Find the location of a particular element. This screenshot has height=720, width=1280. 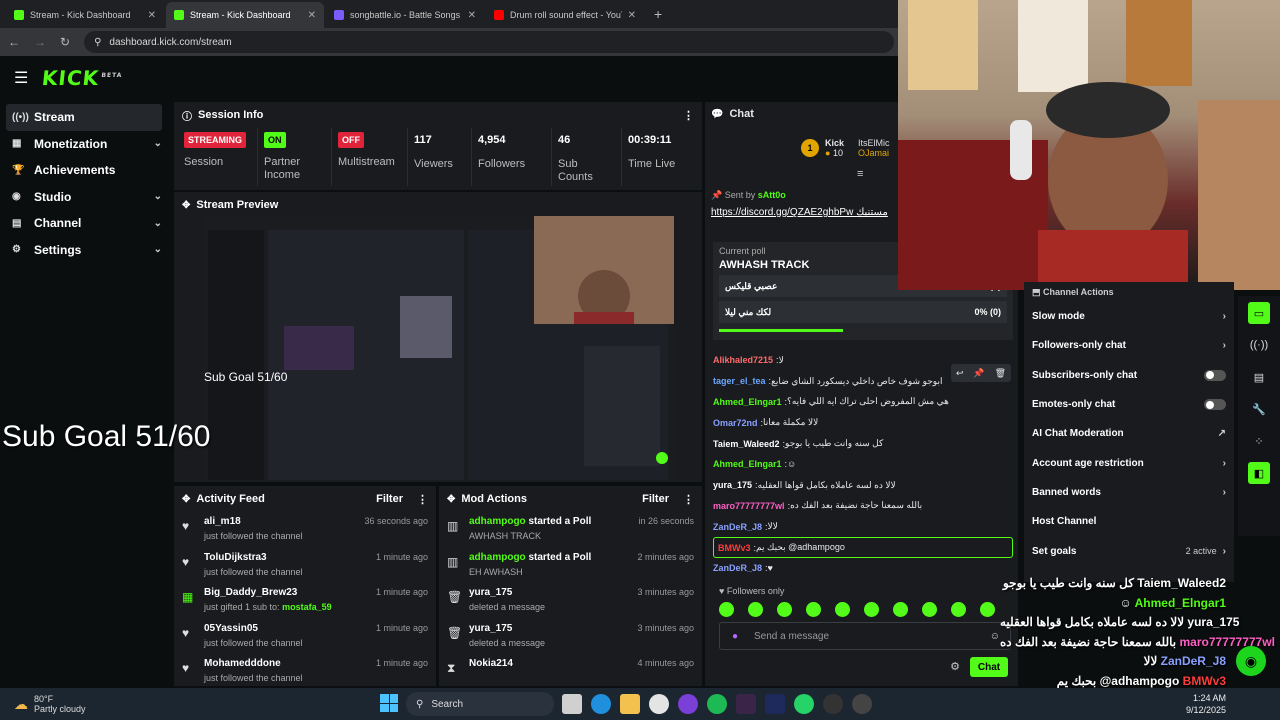

chrome-icon is located at coordinates (659, 704).